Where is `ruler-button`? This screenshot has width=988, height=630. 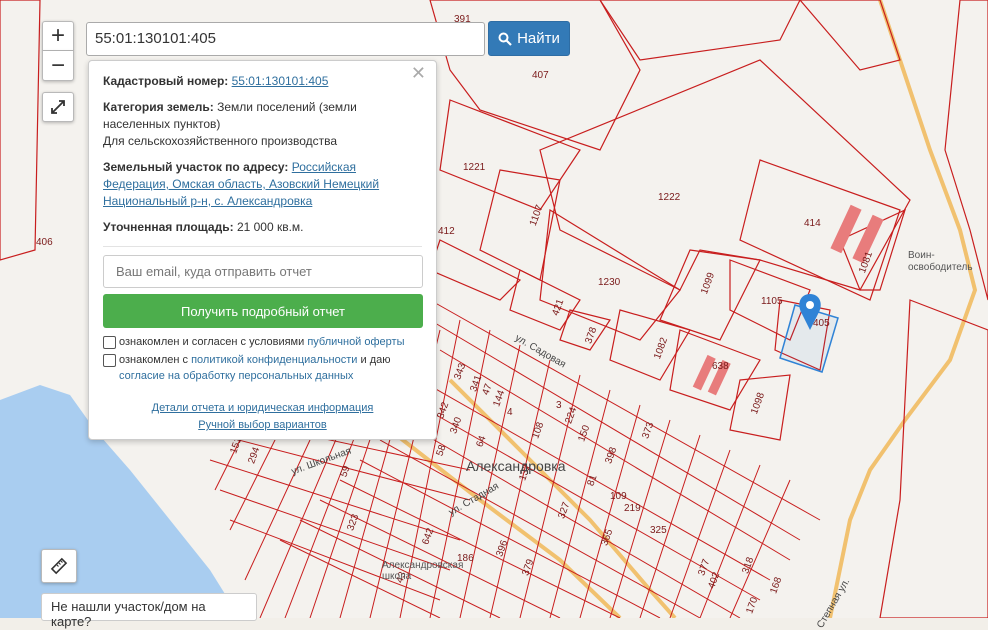 ruler-button is located at coordinates (59, 566).